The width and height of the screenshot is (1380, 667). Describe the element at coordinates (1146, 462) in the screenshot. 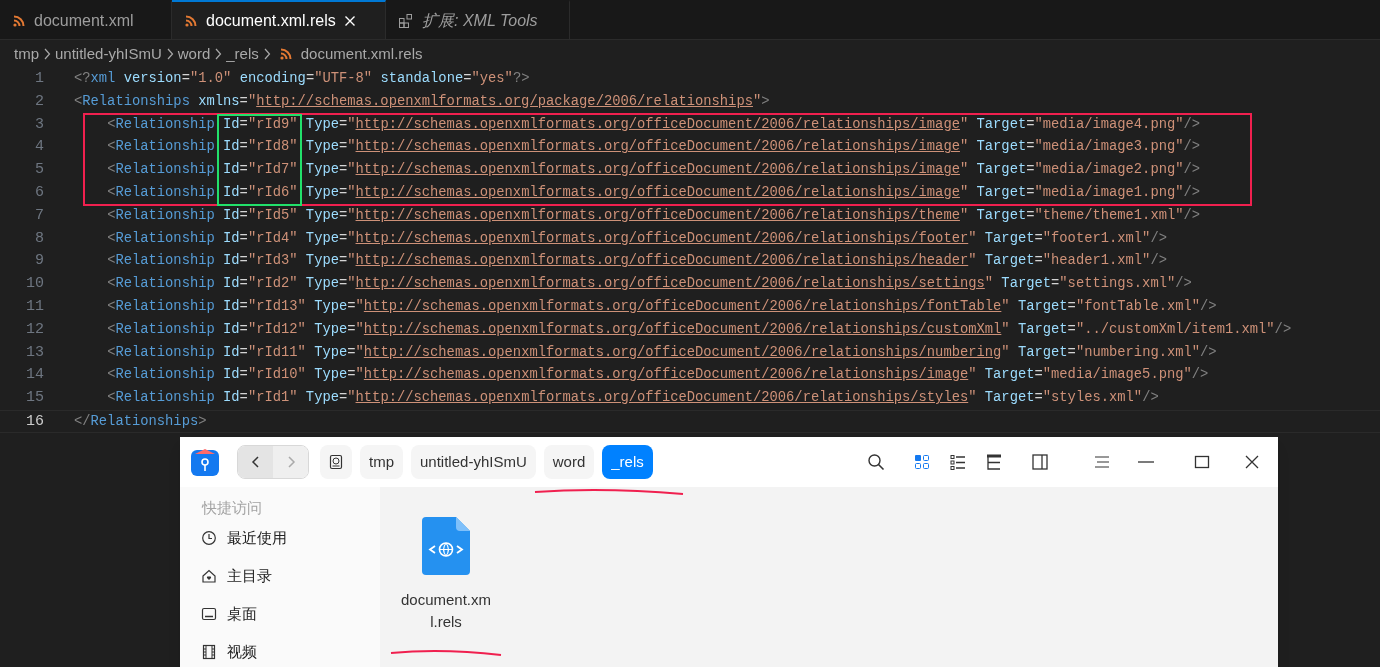

I see `minimize-icon` at that location.